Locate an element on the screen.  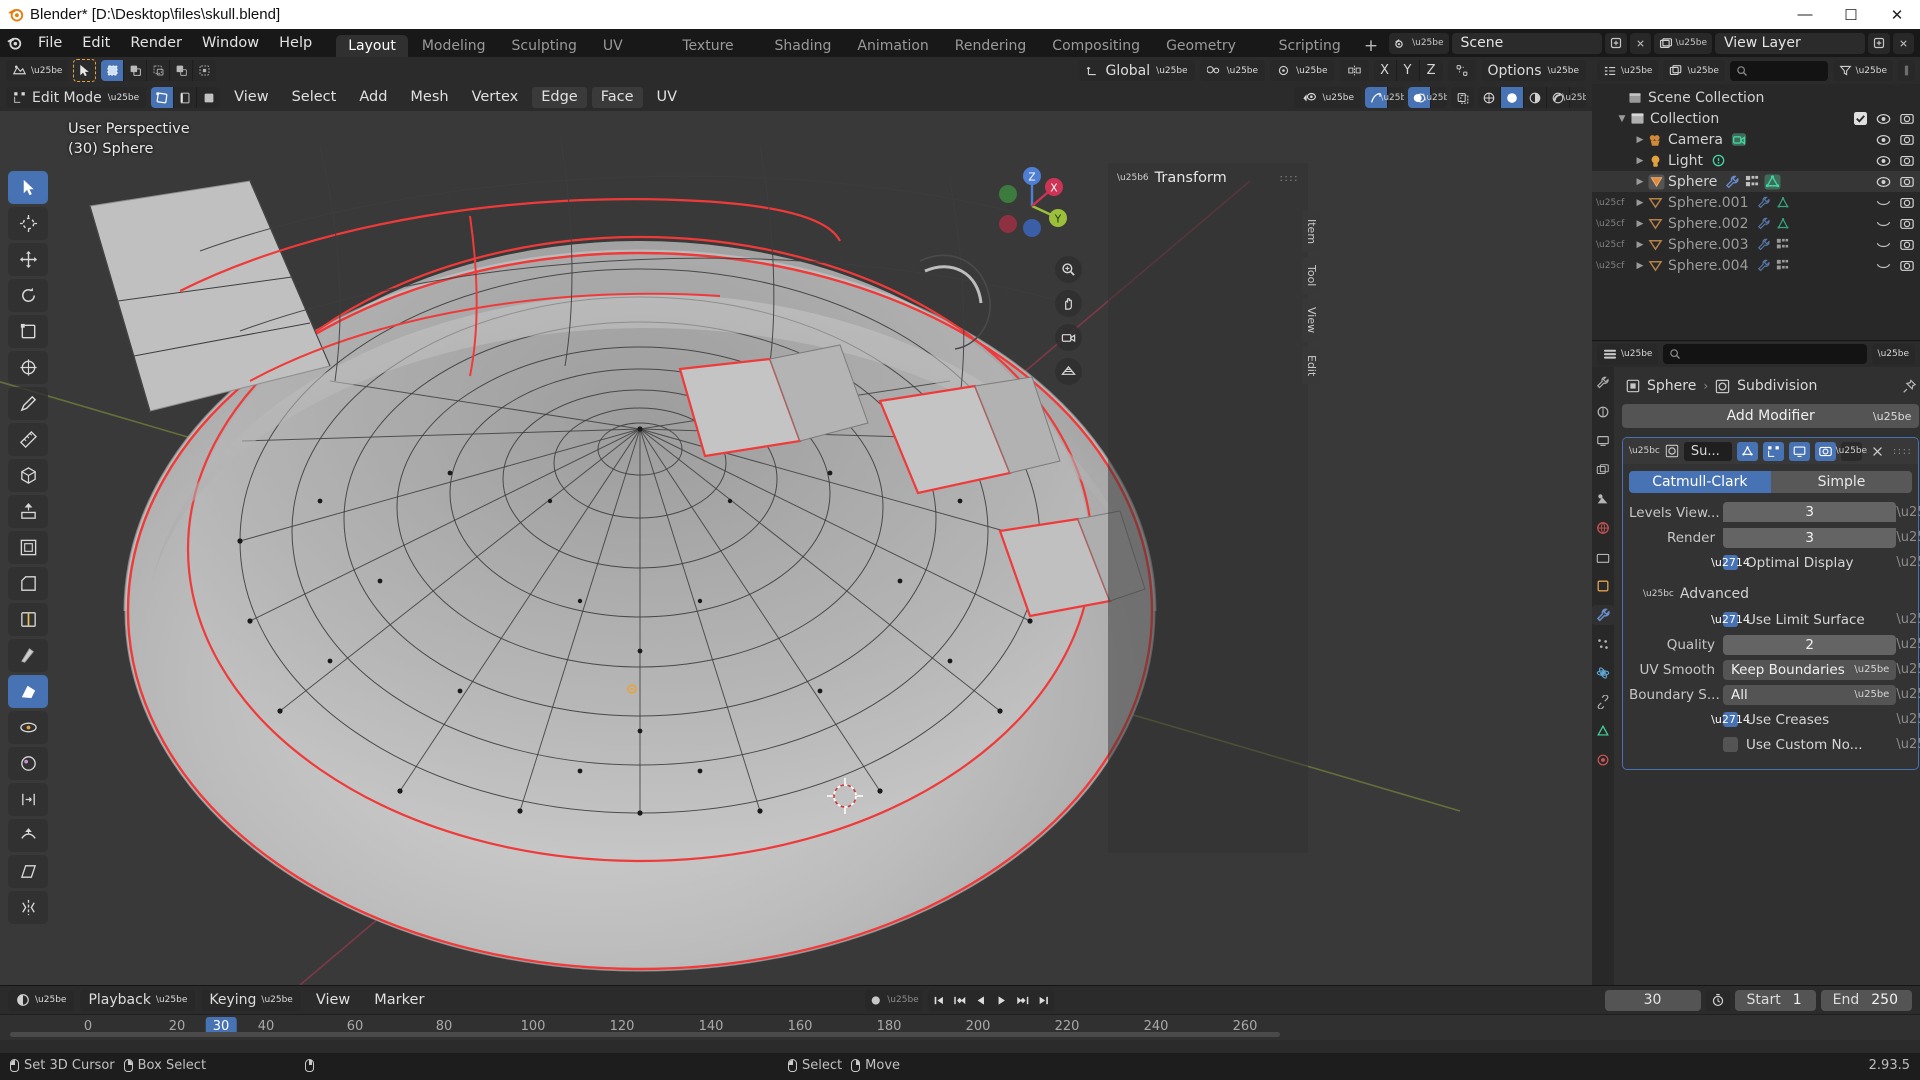
quality-input: 2 is located at coordinates (1810, 644).